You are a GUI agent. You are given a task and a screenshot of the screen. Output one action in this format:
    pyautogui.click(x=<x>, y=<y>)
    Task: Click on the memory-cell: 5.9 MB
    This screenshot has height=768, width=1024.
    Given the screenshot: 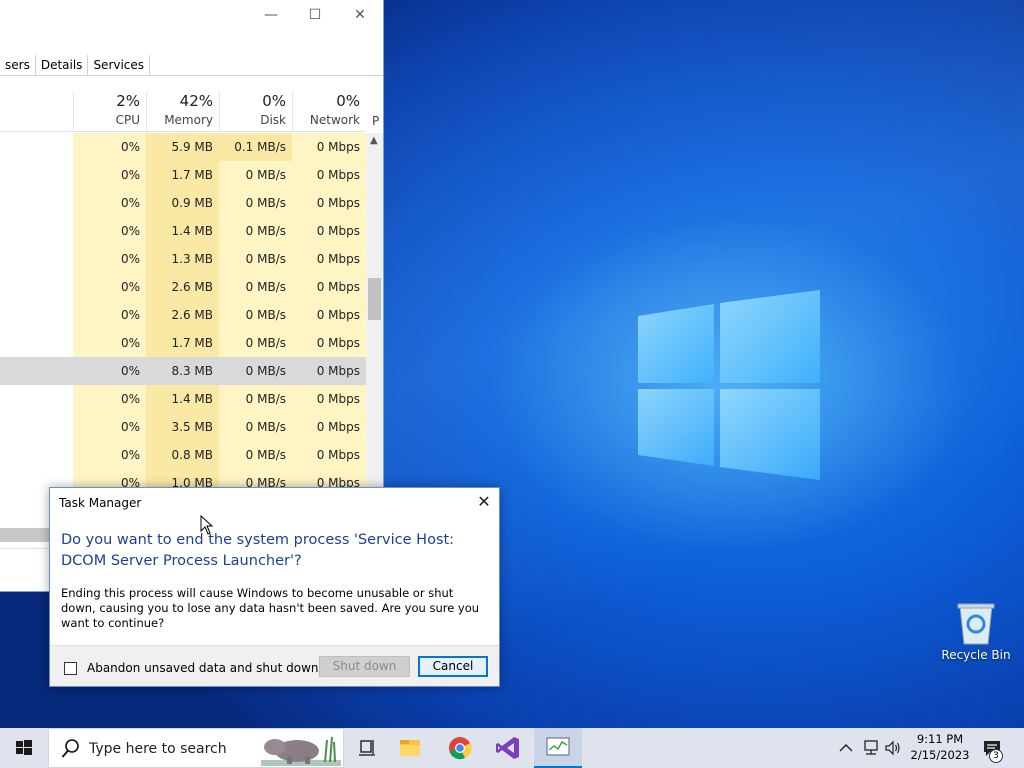 What is the action you would take?
    pyautogui.click(x=182, y=147)
    